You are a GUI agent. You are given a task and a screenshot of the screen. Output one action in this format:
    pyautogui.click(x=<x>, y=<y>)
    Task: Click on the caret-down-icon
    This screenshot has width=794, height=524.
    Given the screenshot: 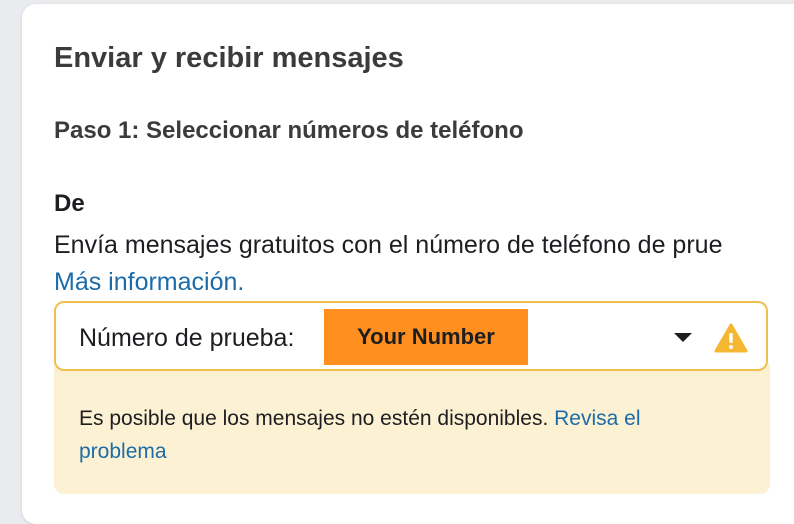 What is the action you would take?
    pyautogui.click(x=683, y=337)
    